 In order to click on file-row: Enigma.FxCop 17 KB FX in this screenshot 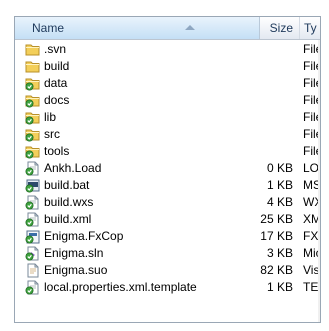, I will do `click(167, 236)`.